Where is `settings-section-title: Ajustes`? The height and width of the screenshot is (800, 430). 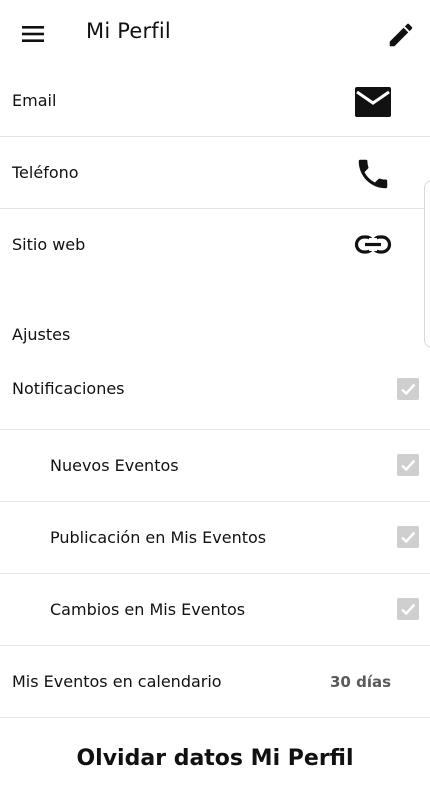
settings-section-title: Ajustes is located at coordinates (41, 334).